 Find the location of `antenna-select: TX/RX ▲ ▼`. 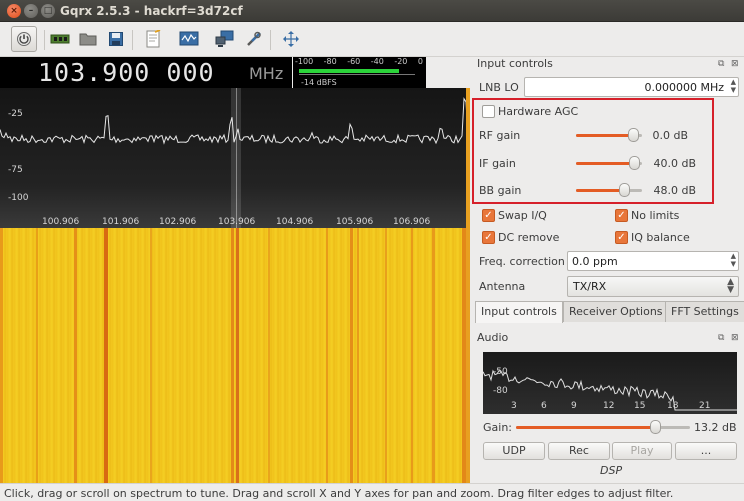

antenna-select: TX/RX ▲ ▼ is located at coordinates (653, 286).